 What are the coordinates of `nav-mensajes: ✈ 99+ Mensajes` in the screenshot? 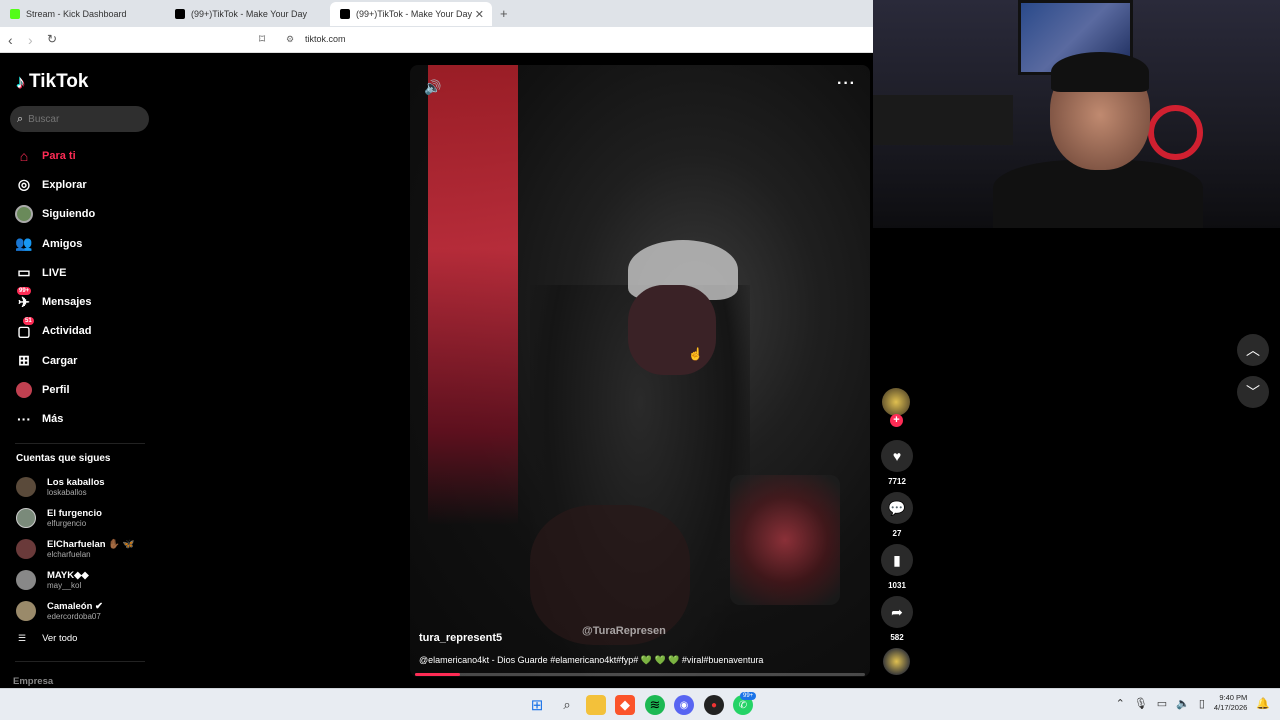 It's located at (80, 301).